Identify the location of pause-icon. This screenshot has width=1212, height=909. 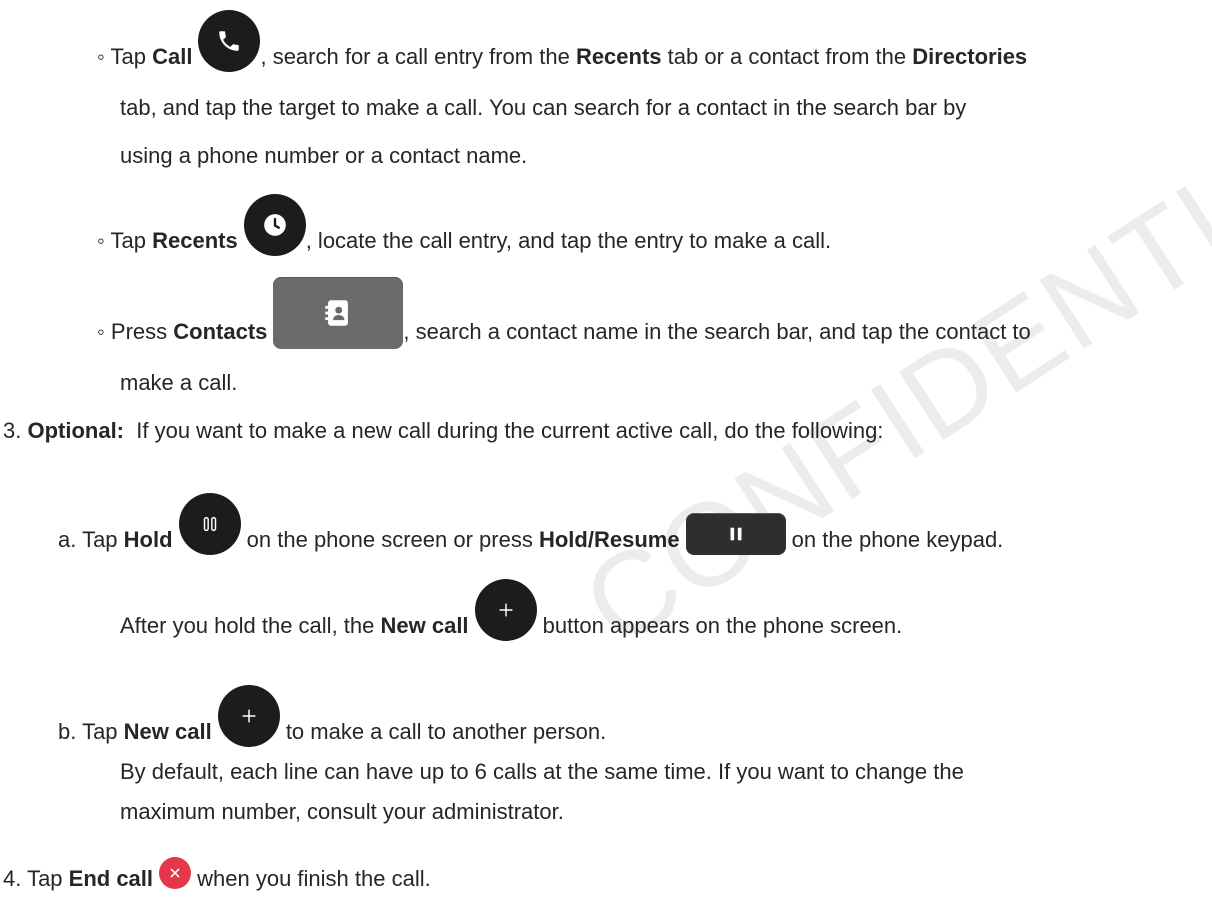
(209, 524).